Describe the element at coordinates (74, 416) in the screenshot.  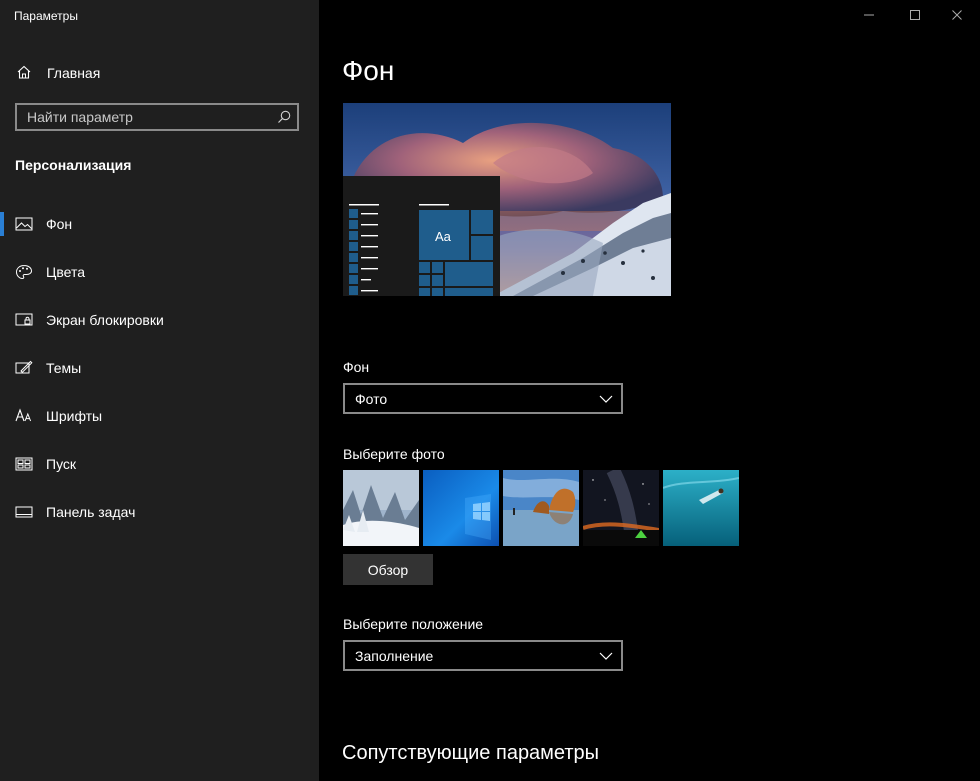
I see `sidebar-item-label: Шрифты` at that location.